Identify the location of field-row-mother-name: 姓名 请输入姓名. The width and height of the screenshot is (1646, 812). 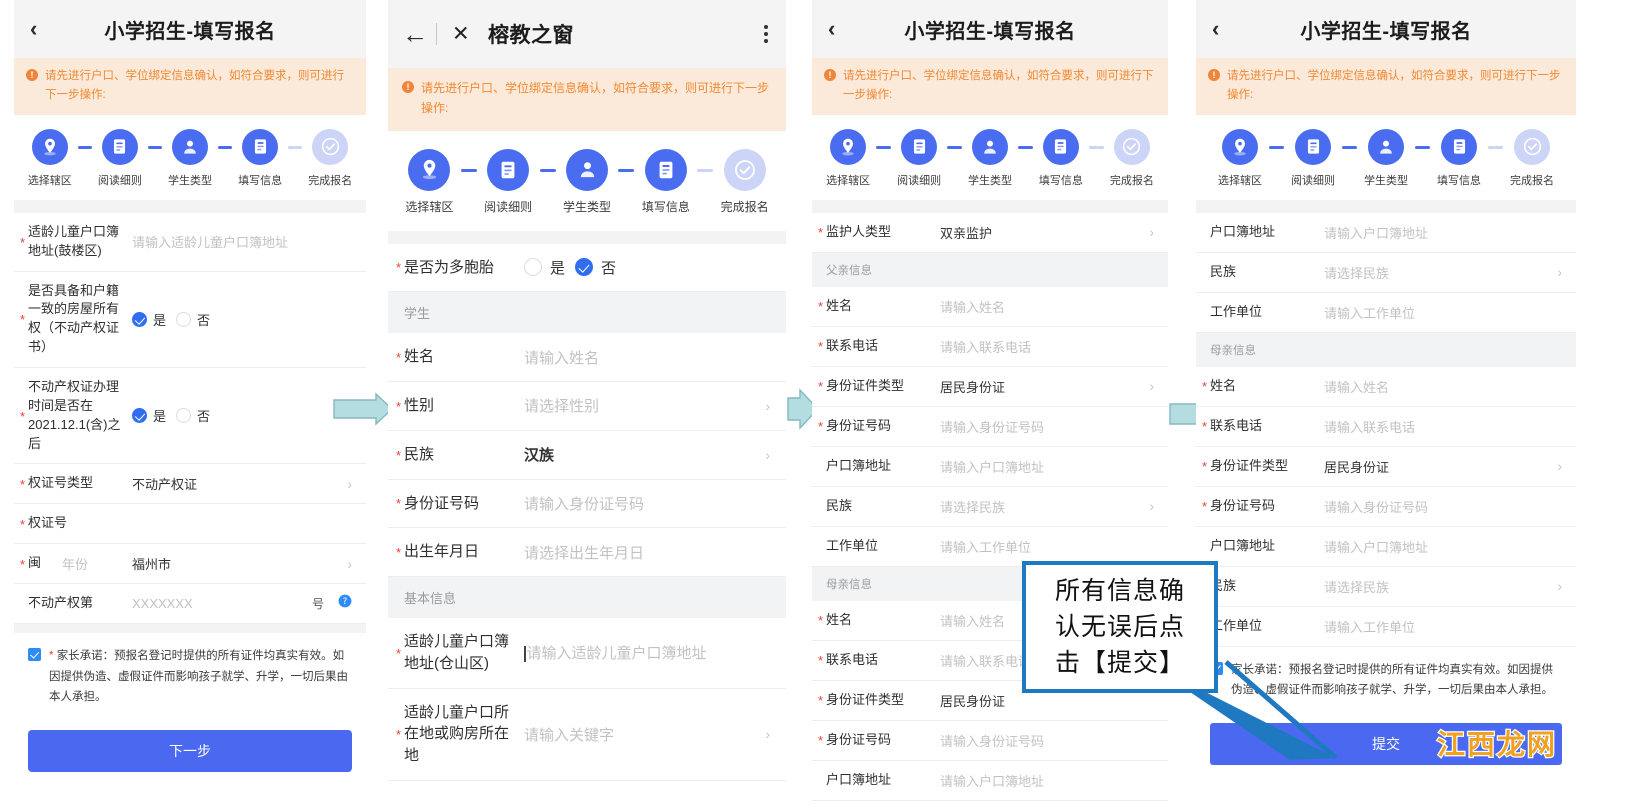
(1386, 387).